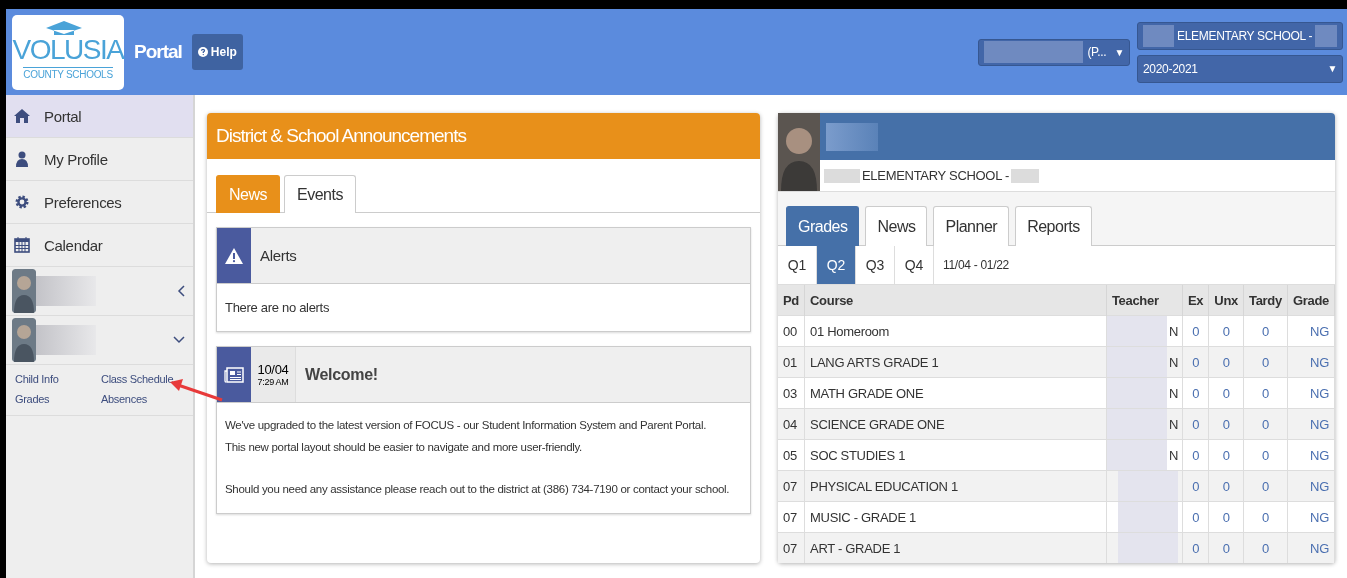 This screenshot has height=578, width=1347. What do you see at coordinates (1311, 300) in the screenshot?
I see `column-header: Grade` at bounding box center [1311, 300].